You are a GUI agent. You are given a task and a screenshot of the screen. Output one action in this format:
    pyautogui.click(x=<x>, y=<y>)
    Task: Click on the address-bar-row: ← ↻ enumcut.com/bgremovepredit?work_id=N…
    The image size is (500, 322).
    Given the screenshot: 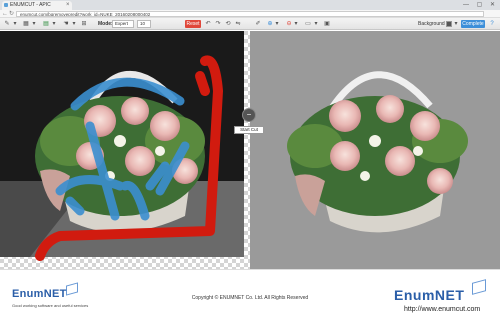 What is the action you would take?
    pyautogui.click(x=250, y=14)
    